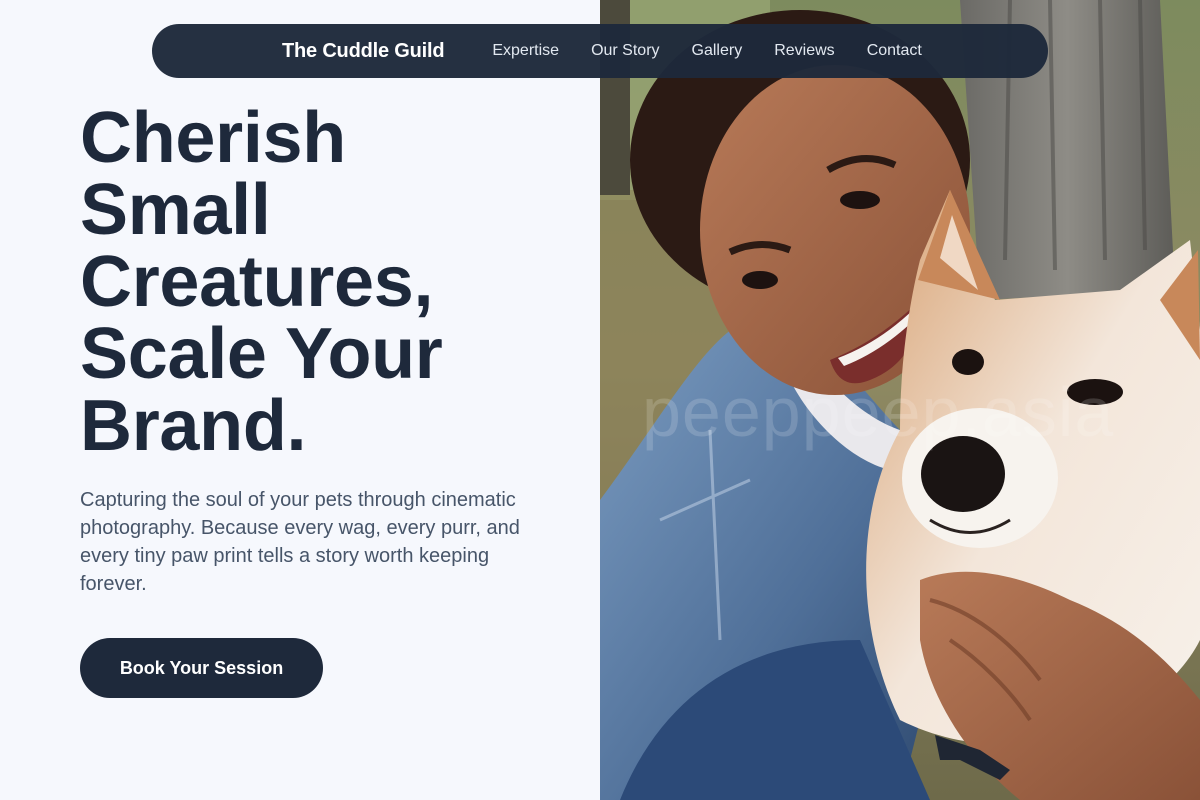  I want to click on headline-line-3: Creatures,, so click(257, 282).